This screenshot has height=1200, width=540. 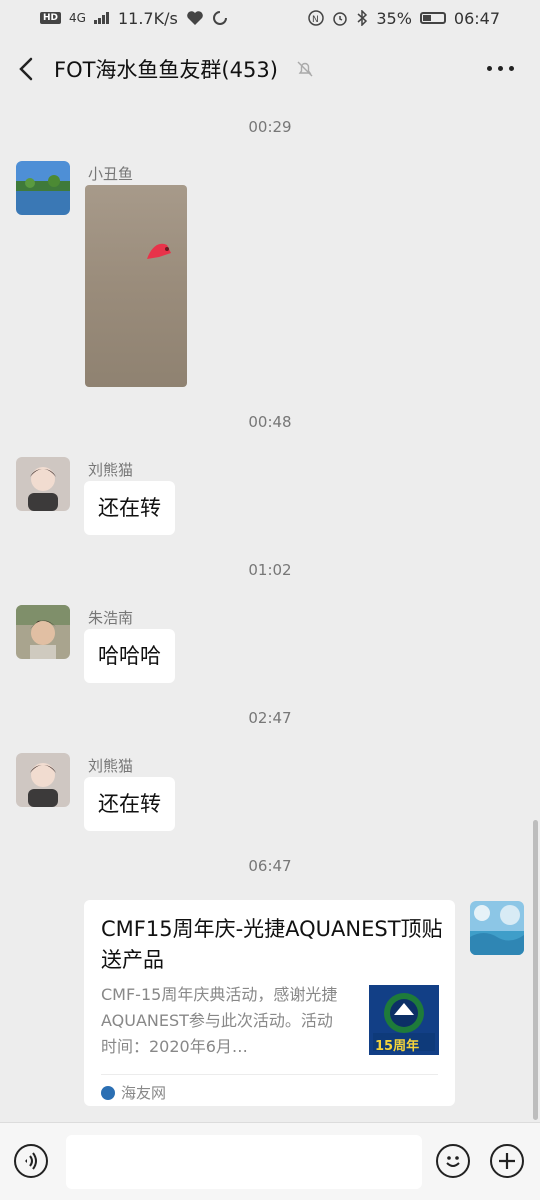 I want to click on status-bar: HD 4G 11.7K/s N 35% 06:47, so click(x=270, y=18).